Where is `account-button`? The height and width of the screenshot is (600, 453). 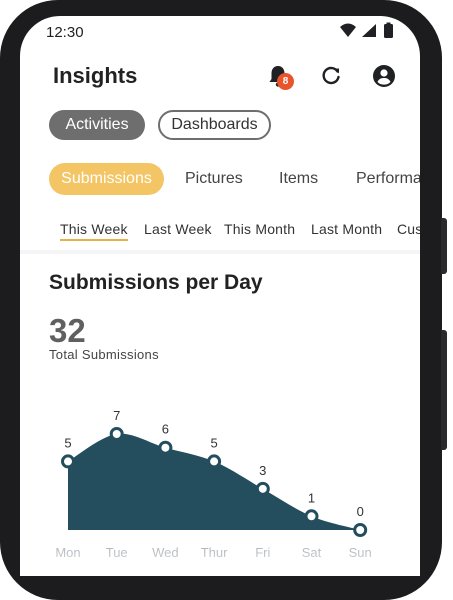
account-button is located at coordinates (384, 76).